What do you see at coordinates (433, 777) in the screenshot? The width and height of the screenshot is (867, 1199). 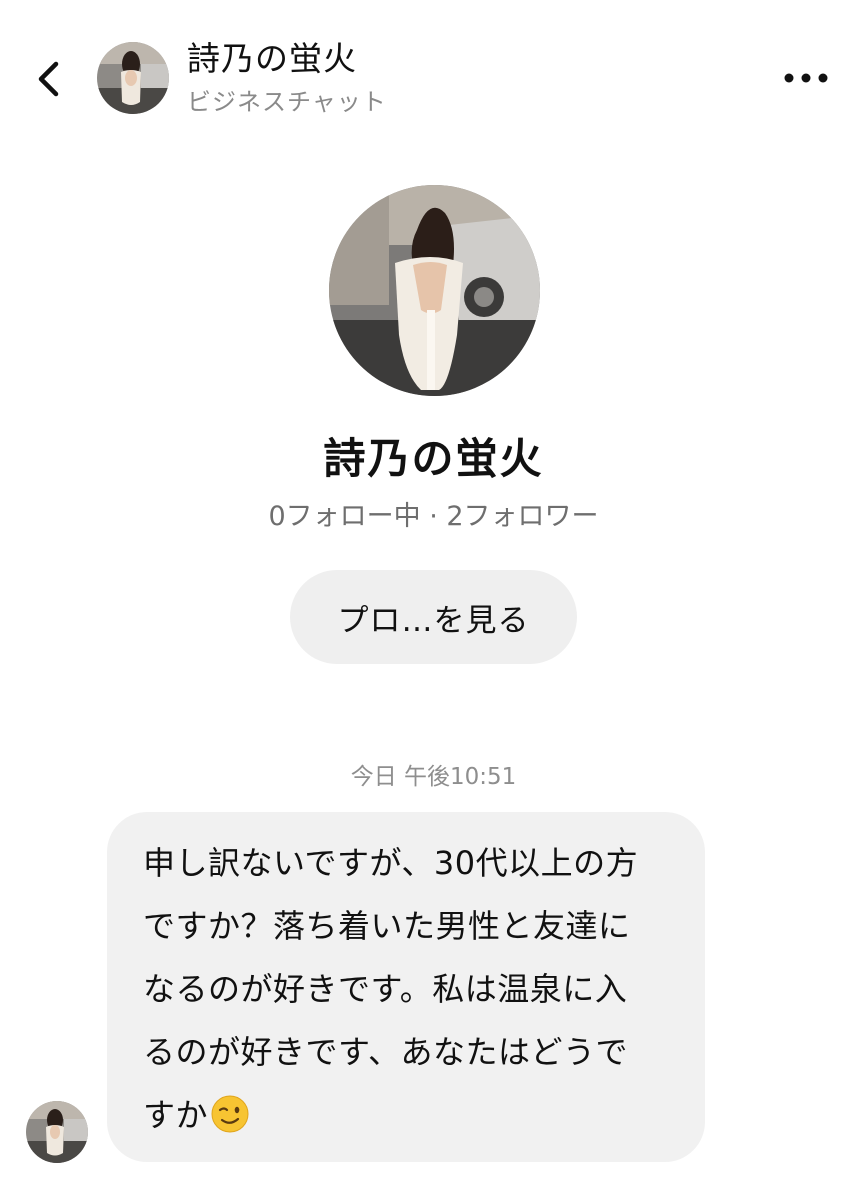 I see `message-timestamp: 今日 午後10:51` at bounding box center [433, 777].